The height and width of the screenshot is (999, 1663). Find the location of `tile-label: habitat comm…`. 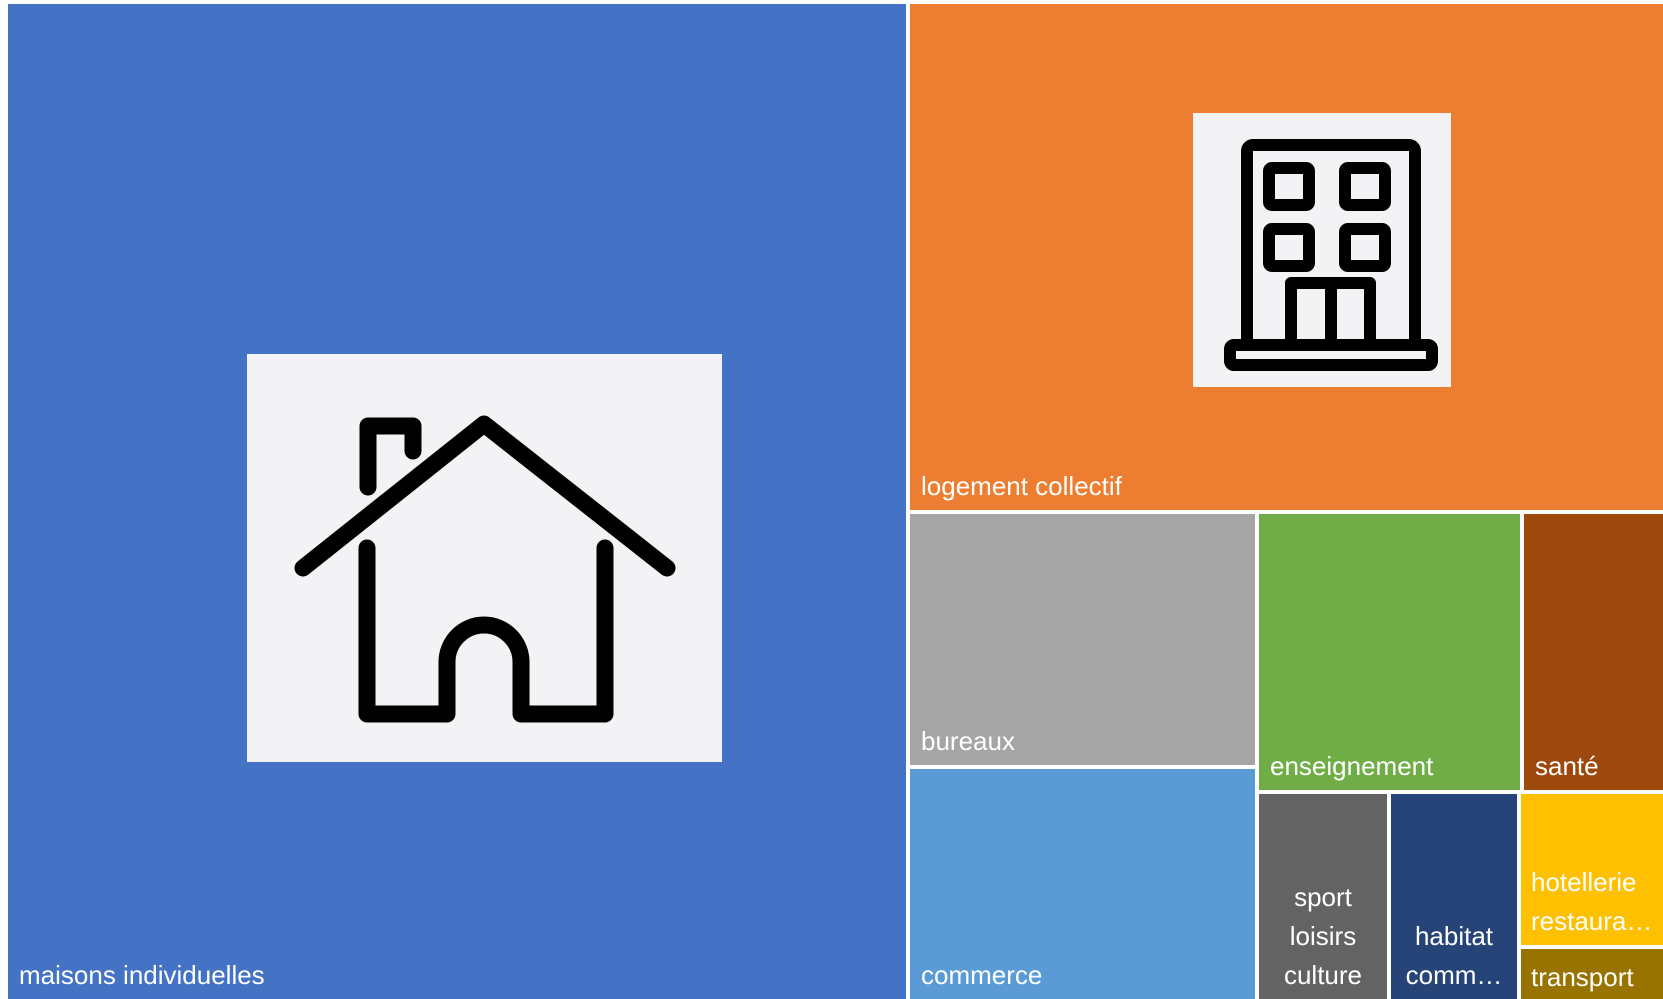

tile-label: habitat comm… is located at coordinates (1454, 955).